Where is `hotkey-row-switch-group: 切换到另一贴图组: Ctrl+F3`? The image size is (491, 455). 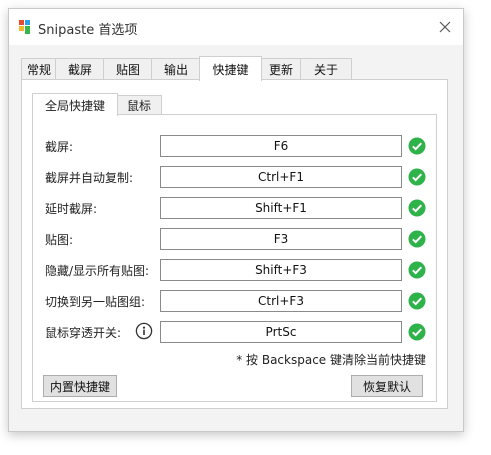 hotkey-row-switch-group: 切换到另一贴图组: Ctrl+F3 is located at coordinates (234, 301).